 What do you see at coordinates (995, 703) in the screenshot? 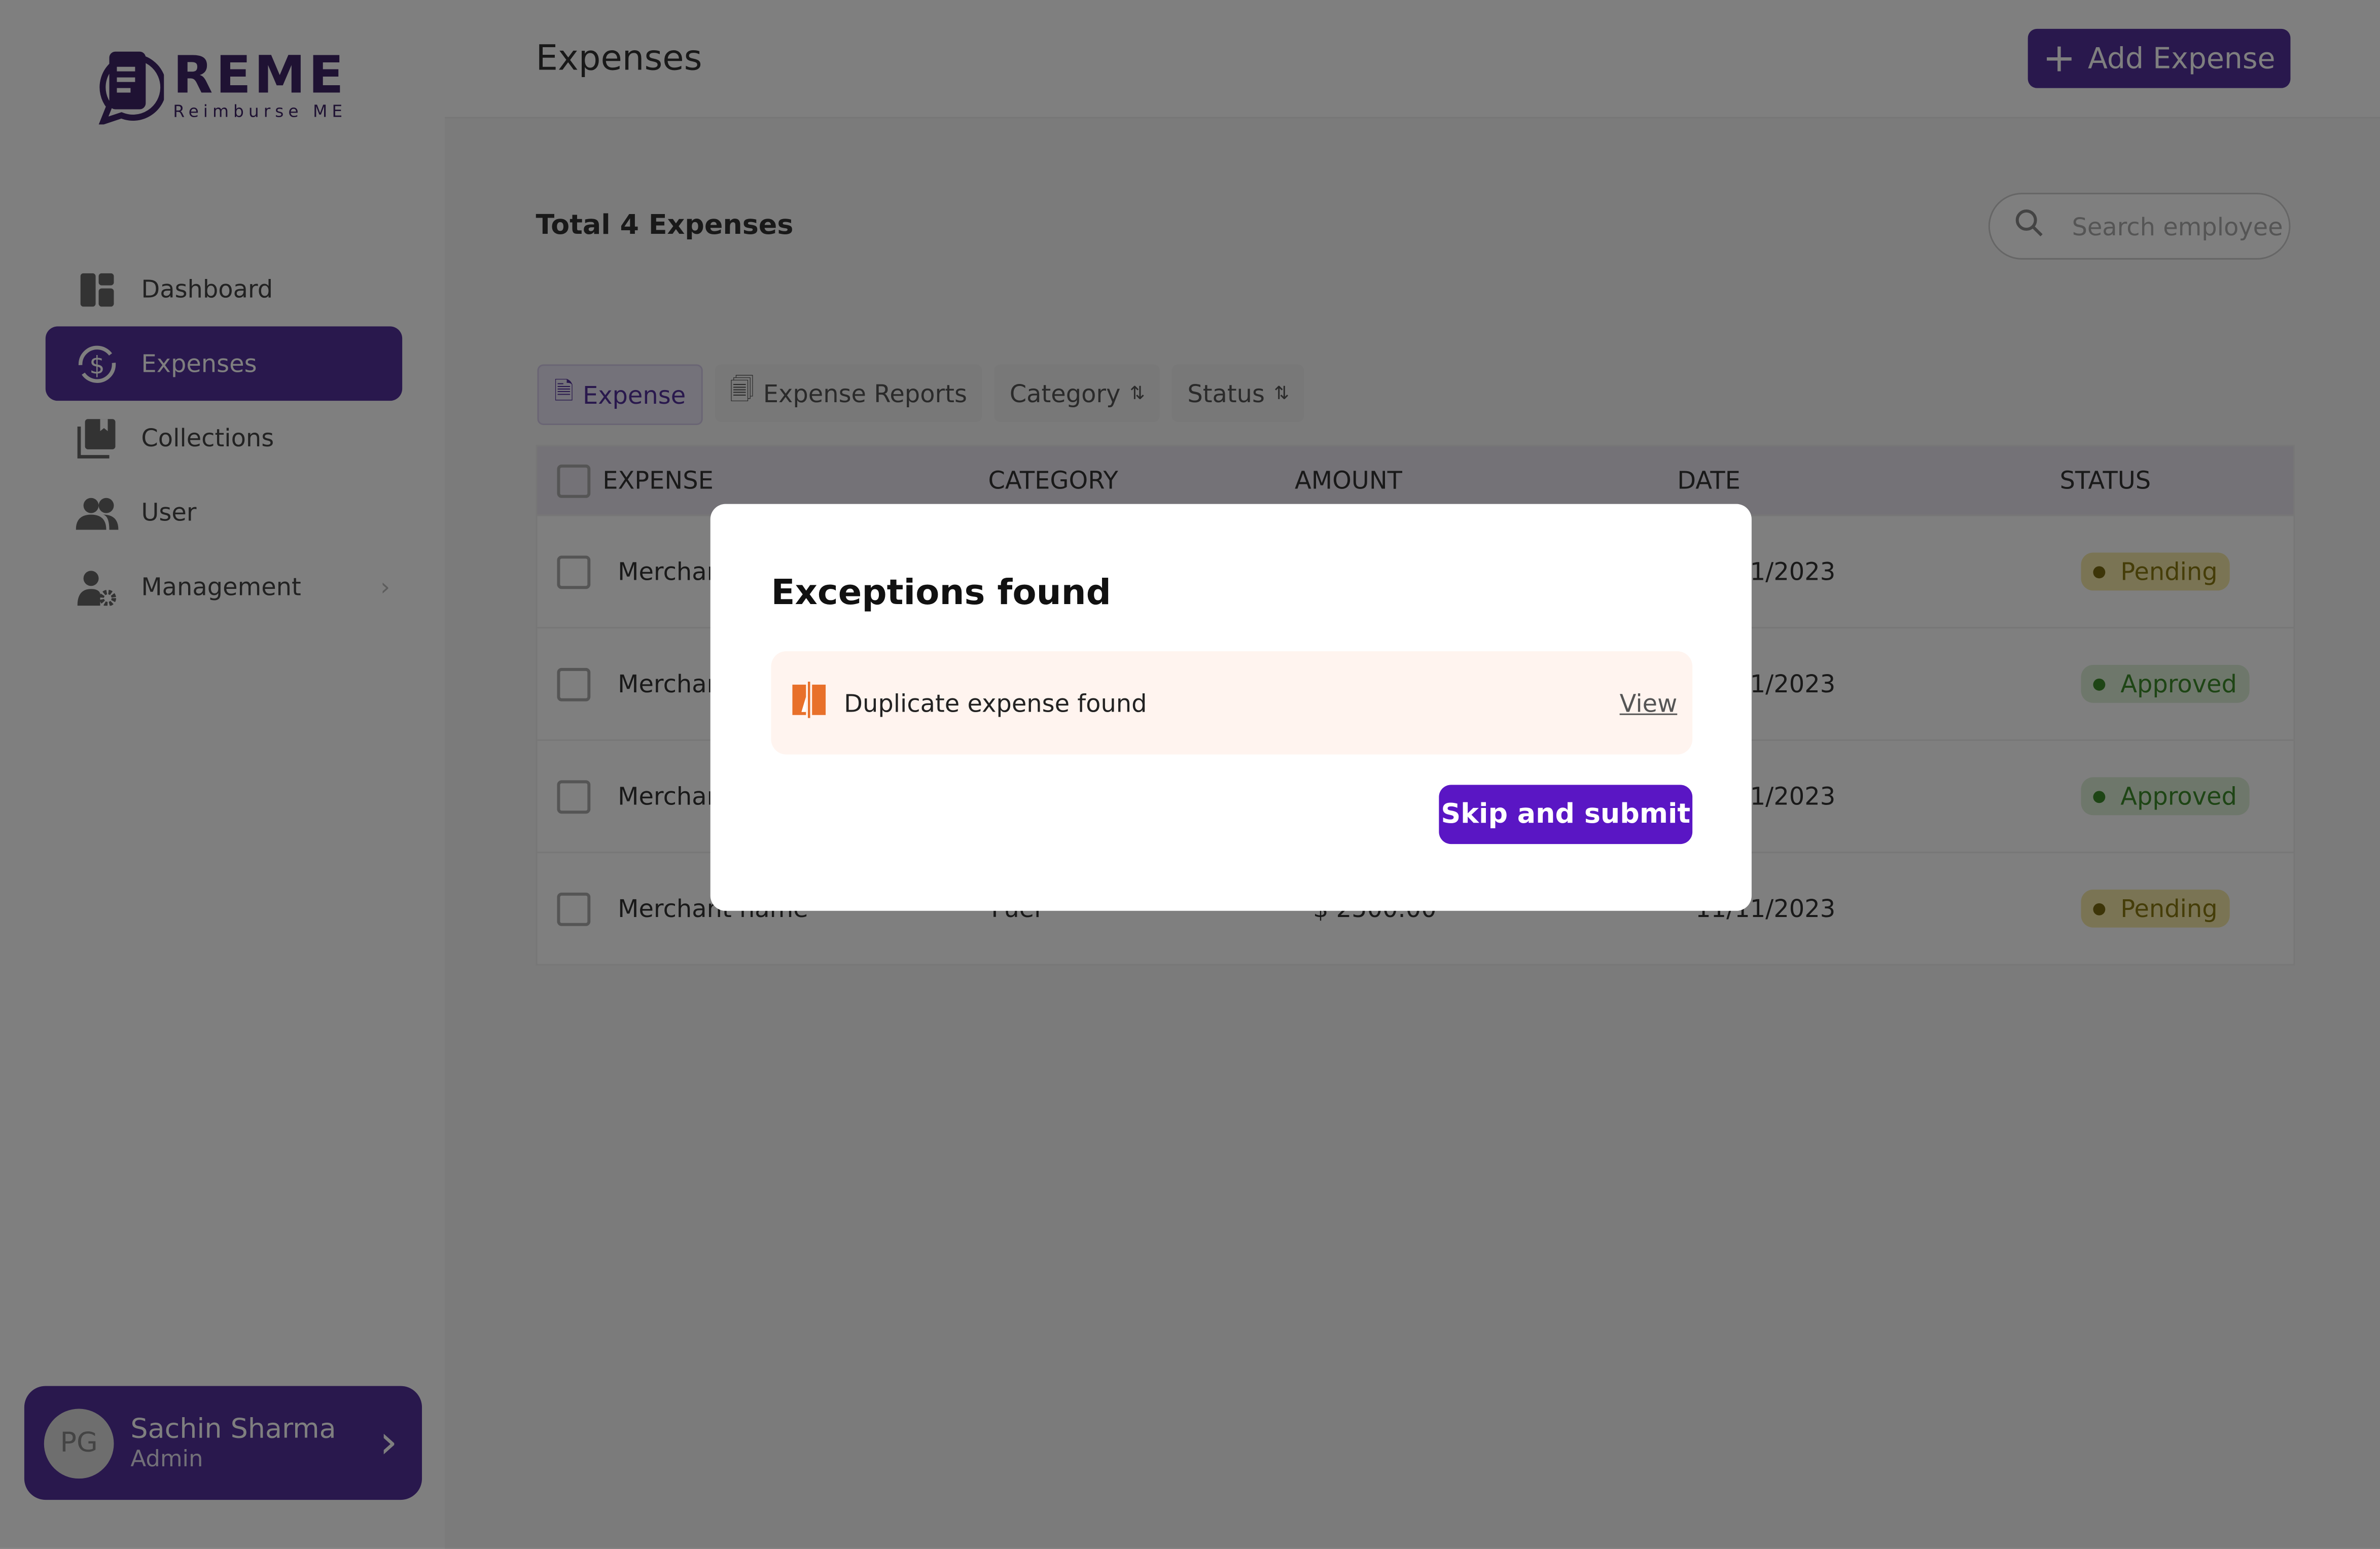
I see `exception-text: Duplicate expense found` at bounding box center [995, 703].